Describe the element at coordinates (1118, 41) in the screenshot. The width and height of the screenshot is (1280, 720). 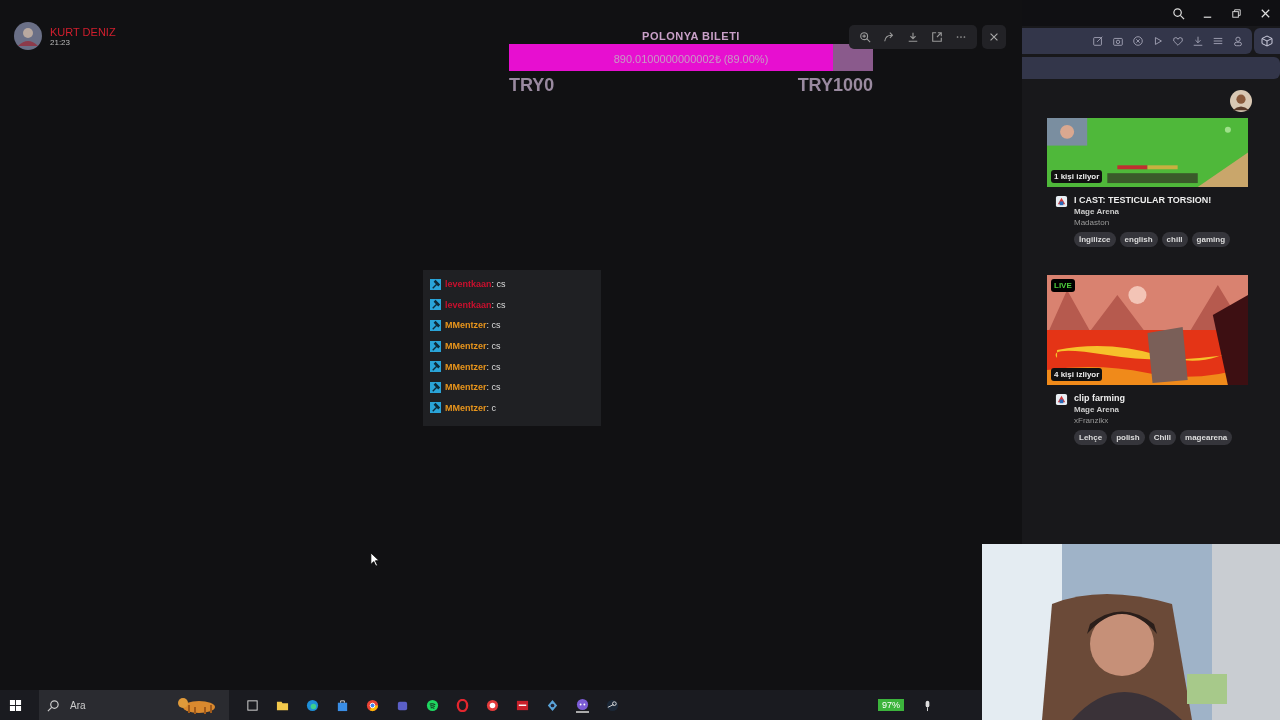
I see `camera-icon` at that location.